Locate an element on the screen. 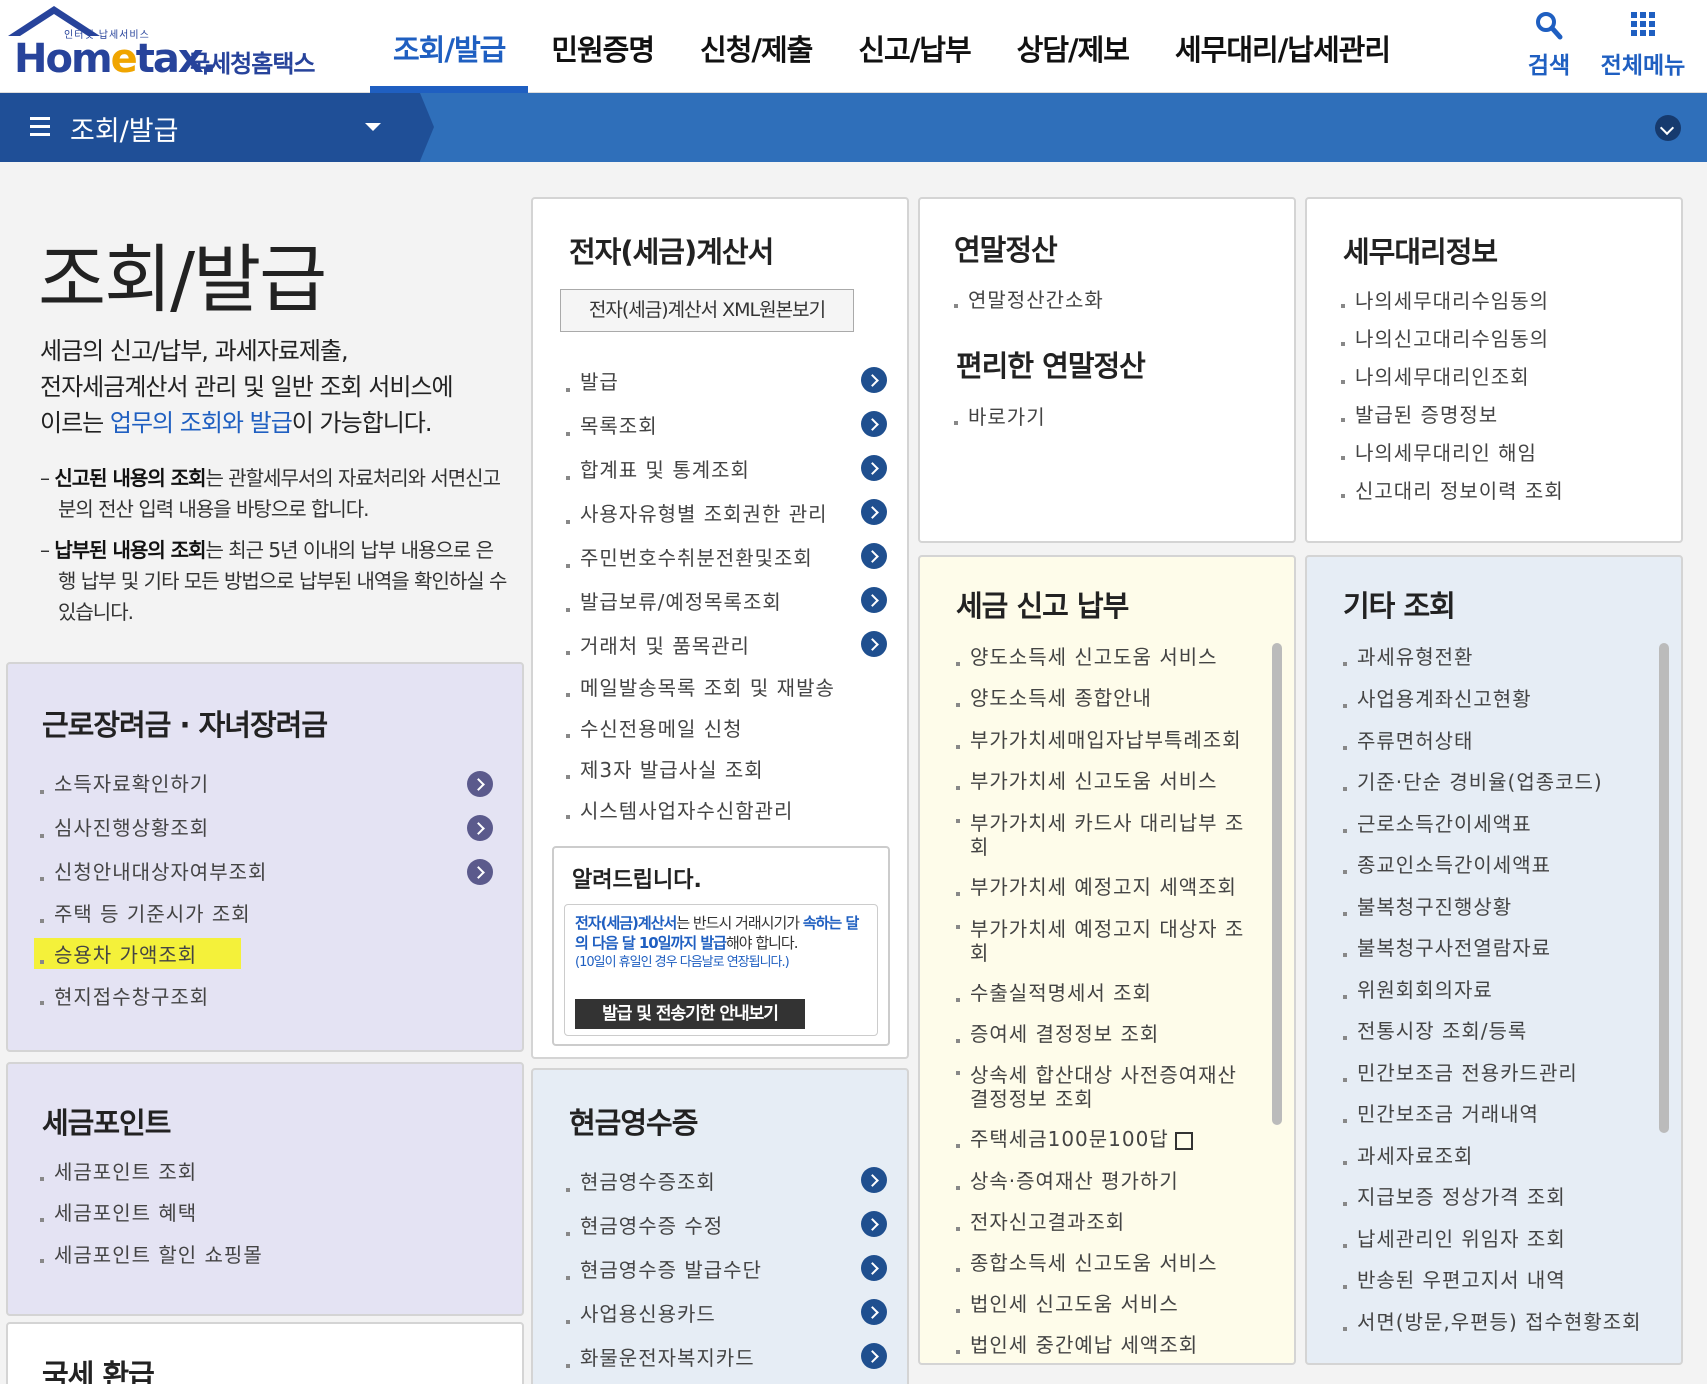 Image resolution: width=1707 pixels, height=1384 pixels. list-item: 주민번호수취분전환및조회 is located at coordinates (700, 564).